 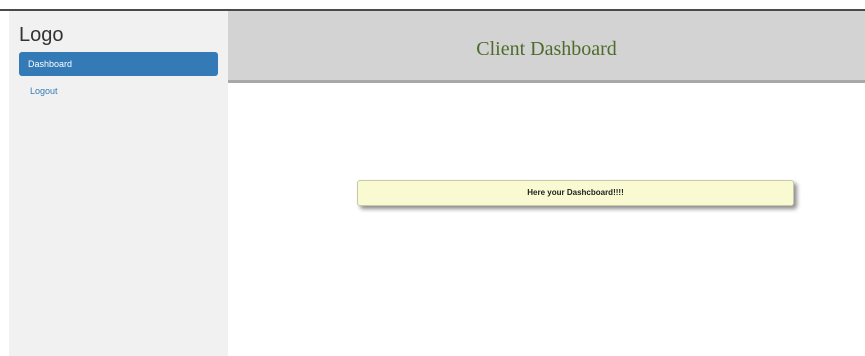 I want to click on dashboard-message: Here your Dashcboard!!!!, so click(x=575, y=193).